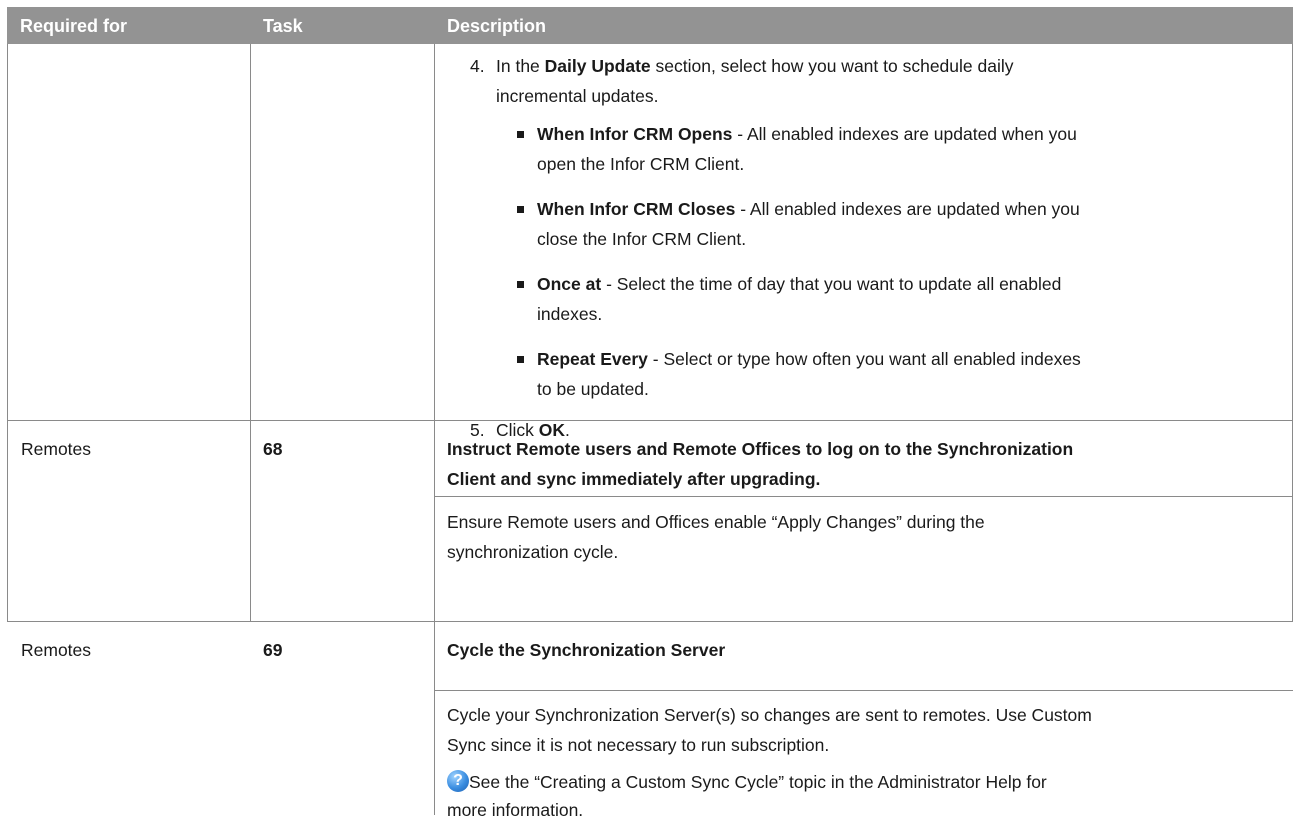 The height and width of the screenshot is (825, 1301). I want to click on task-number-cell: 68, so click(273, 449).